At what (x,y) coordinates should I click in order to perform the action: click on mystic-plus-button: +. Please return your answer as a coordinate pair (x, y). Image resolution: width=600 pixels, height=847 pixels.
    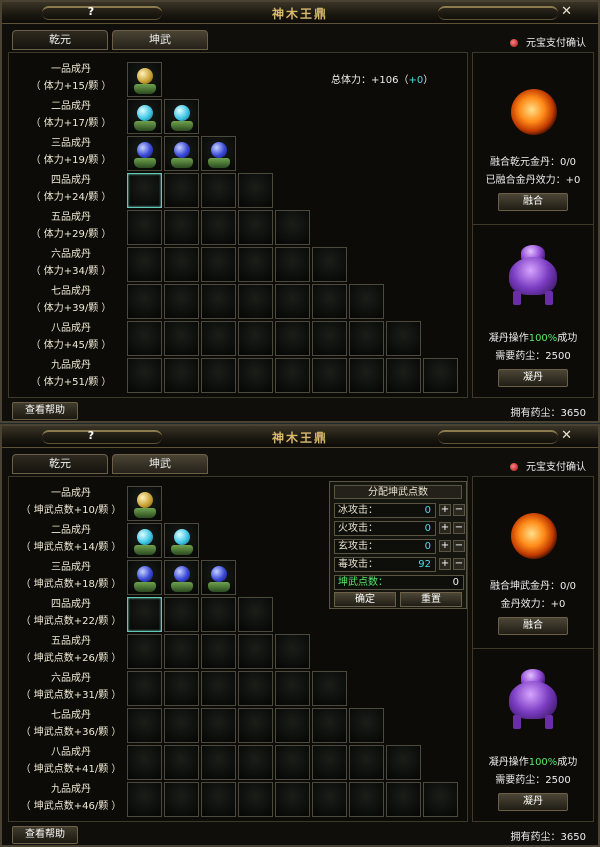
    Looking at the image, I should click on (445, 546).